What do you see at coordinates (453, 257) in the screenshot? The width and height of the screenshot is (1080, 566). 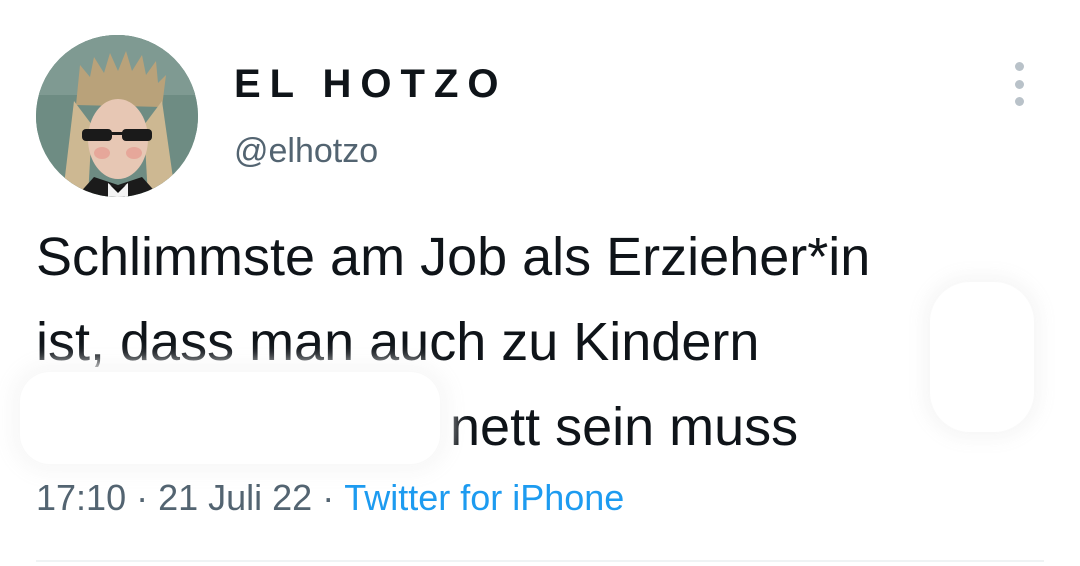 I see `tweet-text-line: Schlimmste am Job als Erzieher*in` at bounding box center [453, 257].